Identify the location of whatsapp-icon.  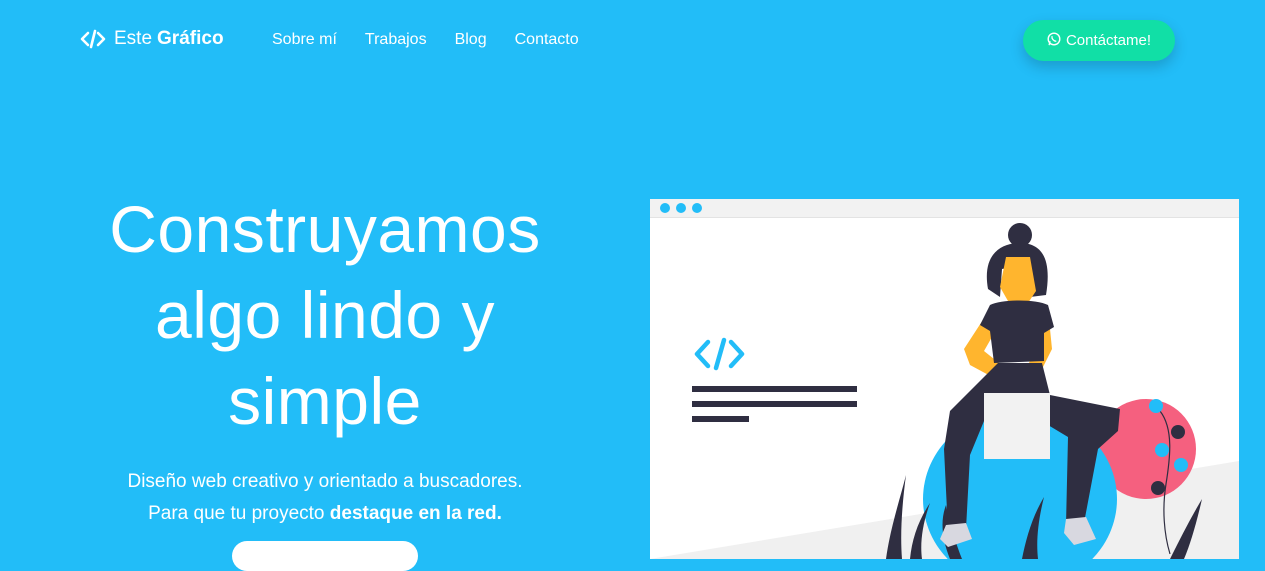
(1054, 40).